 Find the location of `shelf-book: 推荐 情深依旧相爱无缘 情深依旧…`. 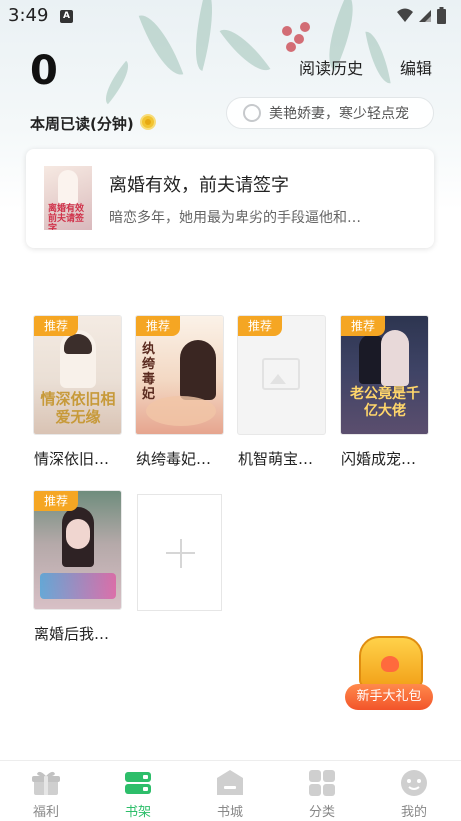

shelf-book: 推荐 情深依旧相爱无缘 情深依旧… is located at coordinates (77, 392).